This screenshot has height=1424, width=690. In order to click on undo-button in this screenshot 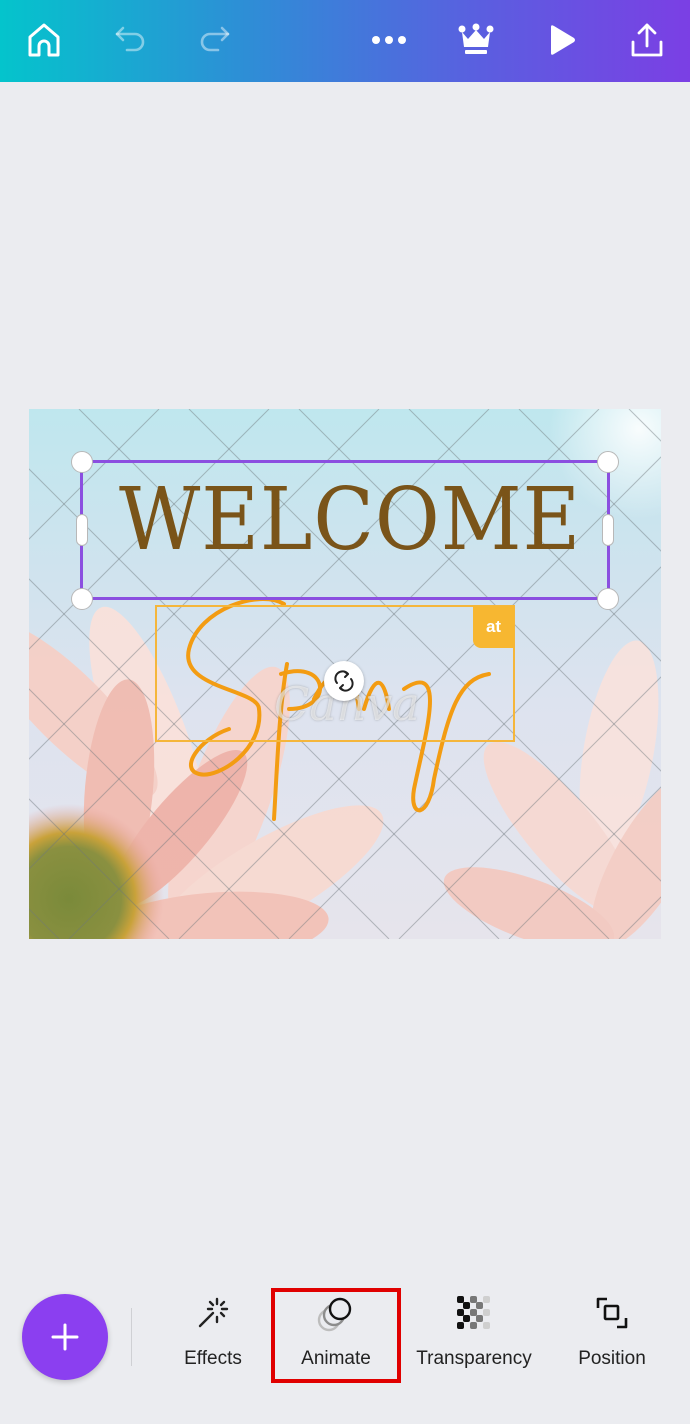, I will do `click(131, 40)`.